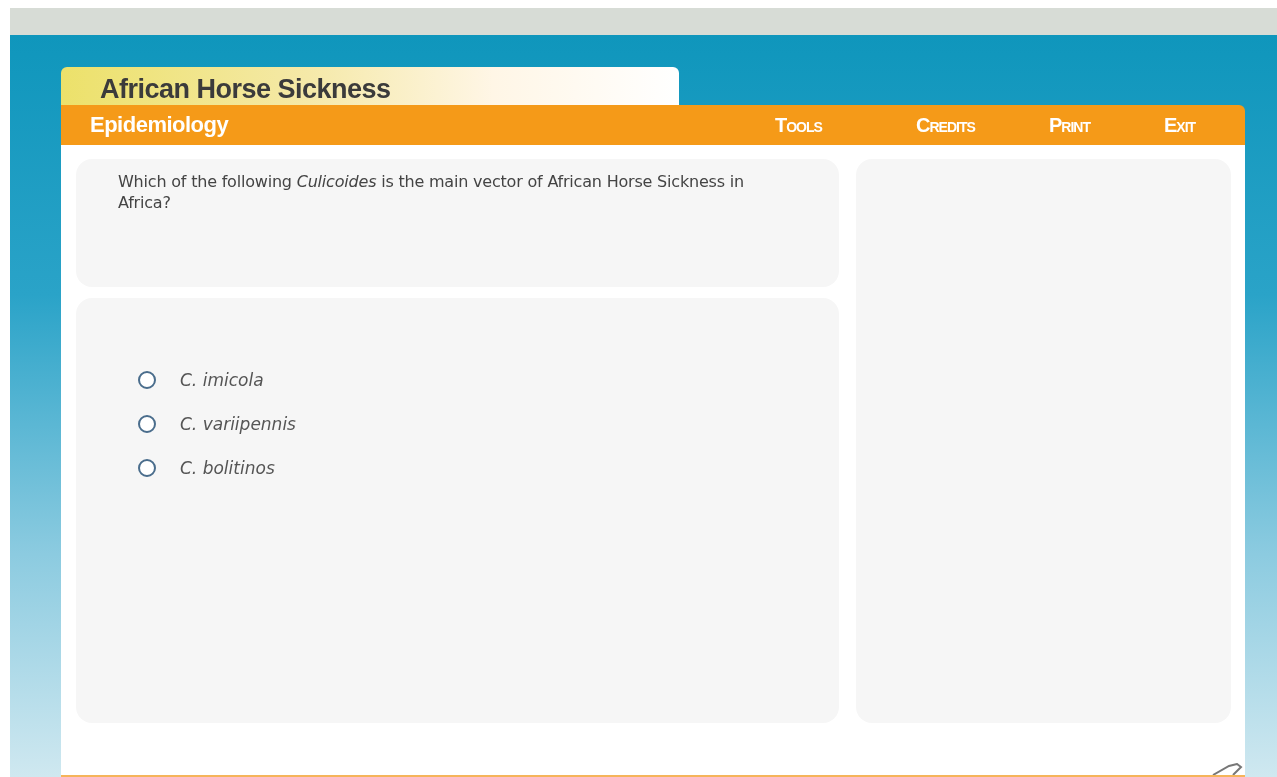 Image resolution: width=1277 pixels, height=777 pixels. Describe the element at coordinates (982, 125) in the screenshot. I see `menu-link: Credits` at that location.